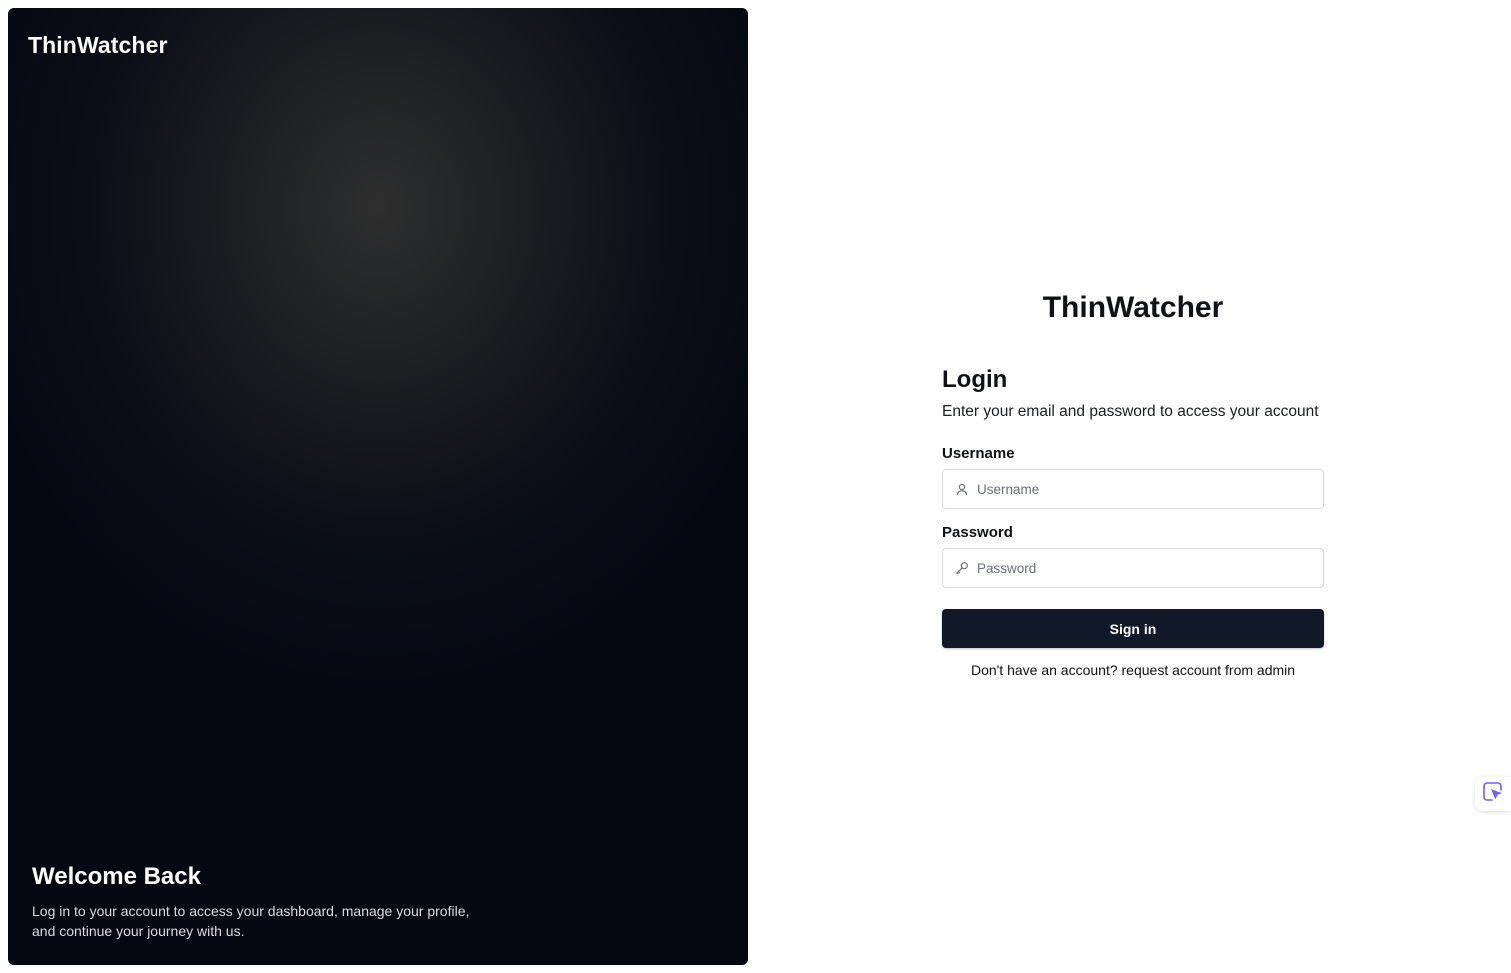  What do you see at coordinates (116, 876) in the screenshot?
I see `hero-title: Welcome Back` at bounding box center [116, 876].